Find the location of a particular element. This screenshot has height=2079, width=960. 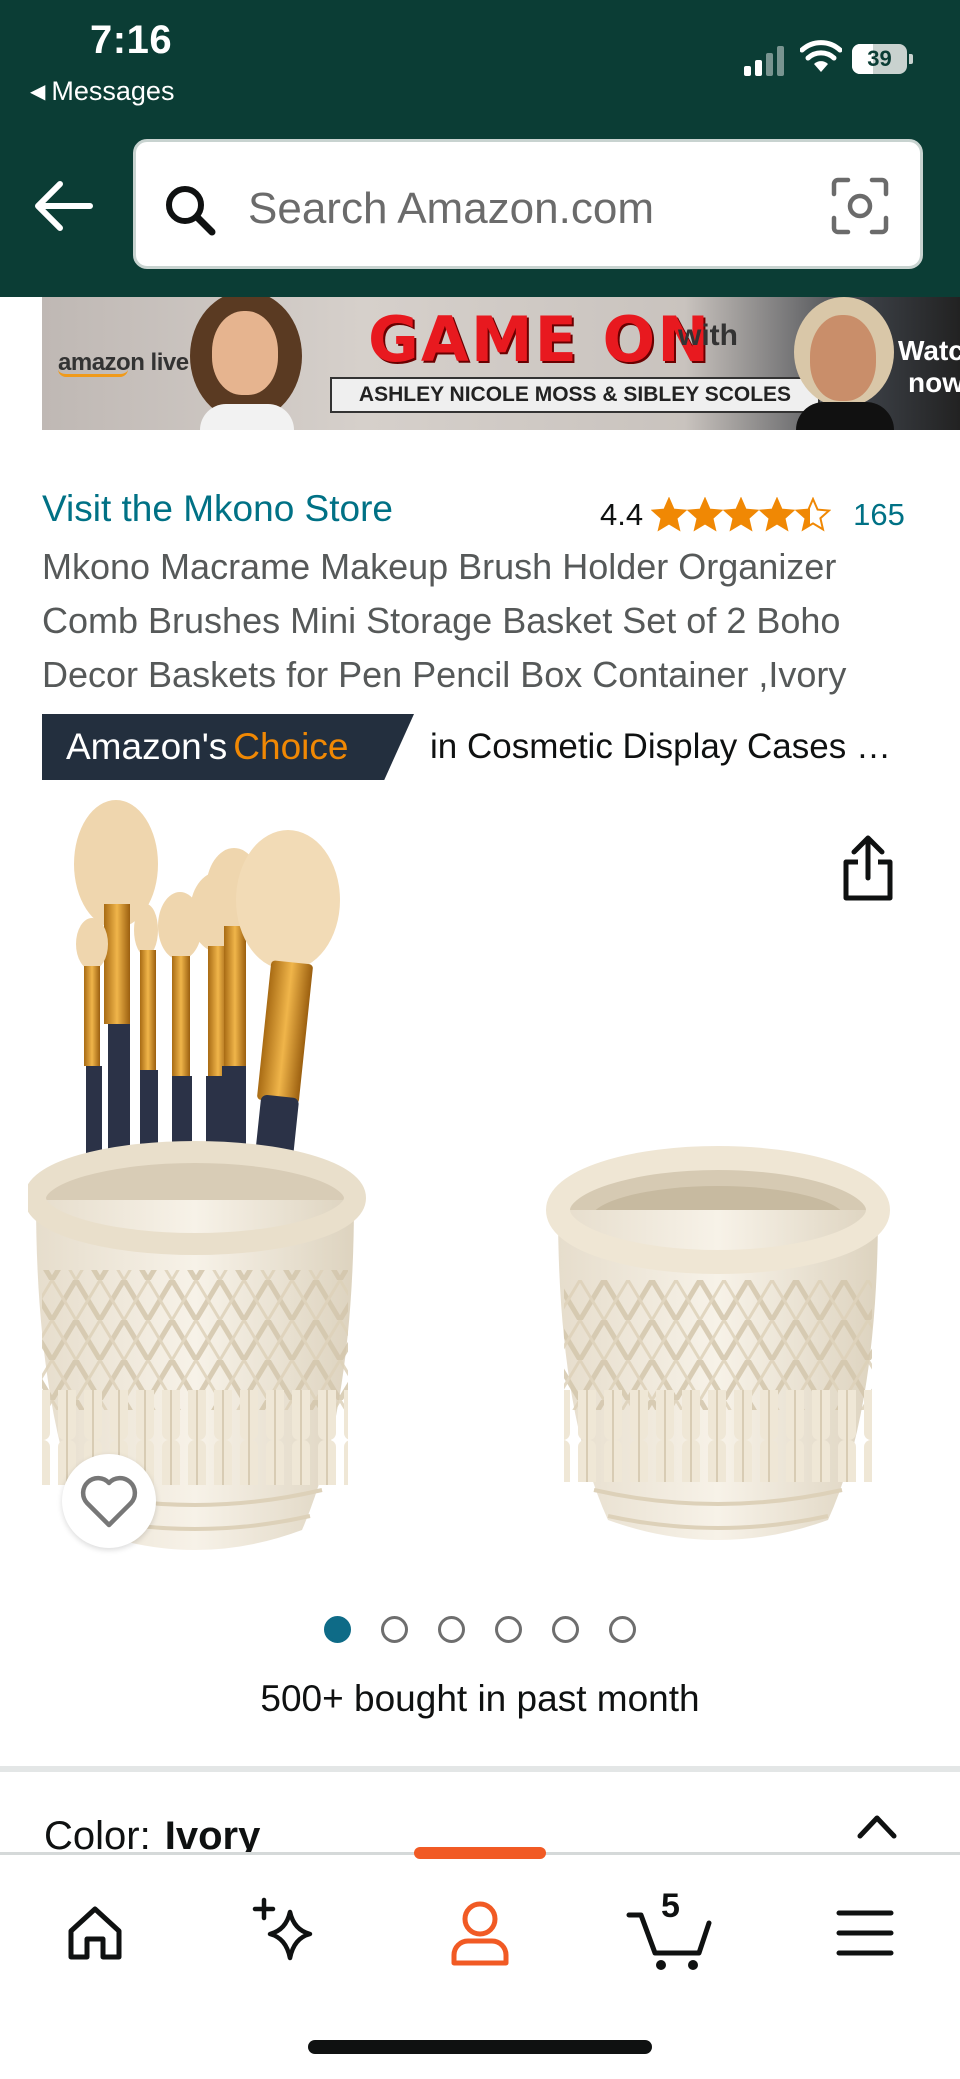

rating-value: 4.4 is located at coordinates (622, 514).